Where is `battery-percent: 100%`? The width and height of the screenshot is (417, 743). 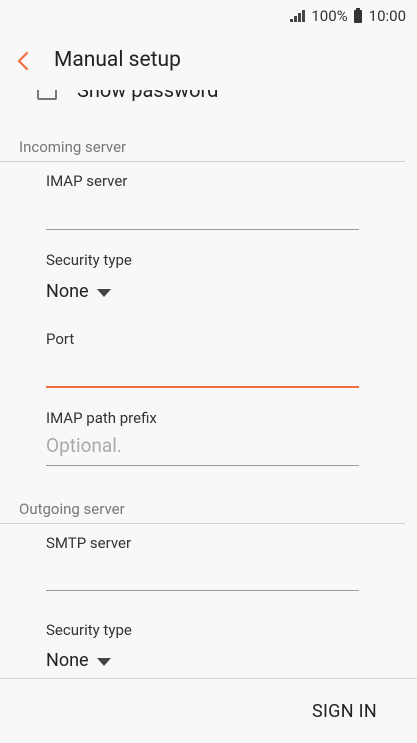 battery-percent: 100% is located at coordinates (329, 16).